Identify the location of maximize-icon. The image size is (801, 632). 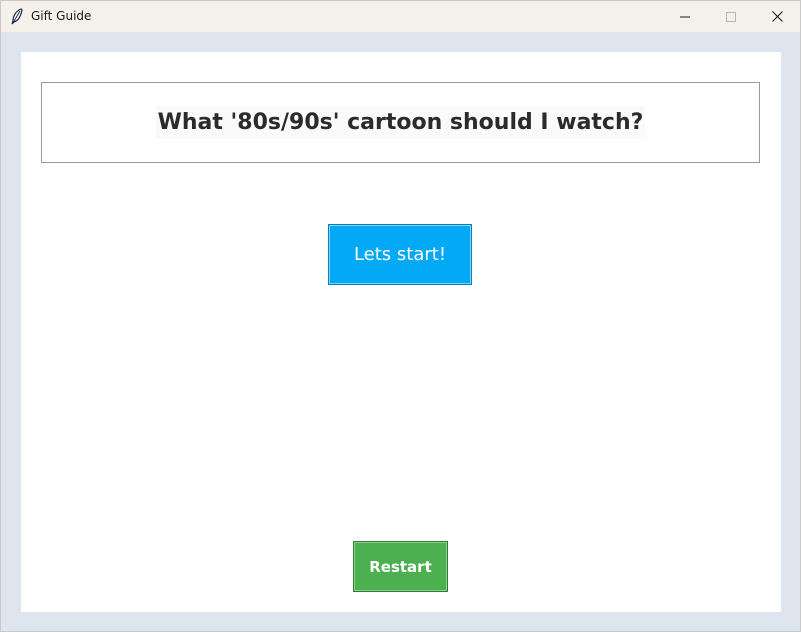
(731, 16).